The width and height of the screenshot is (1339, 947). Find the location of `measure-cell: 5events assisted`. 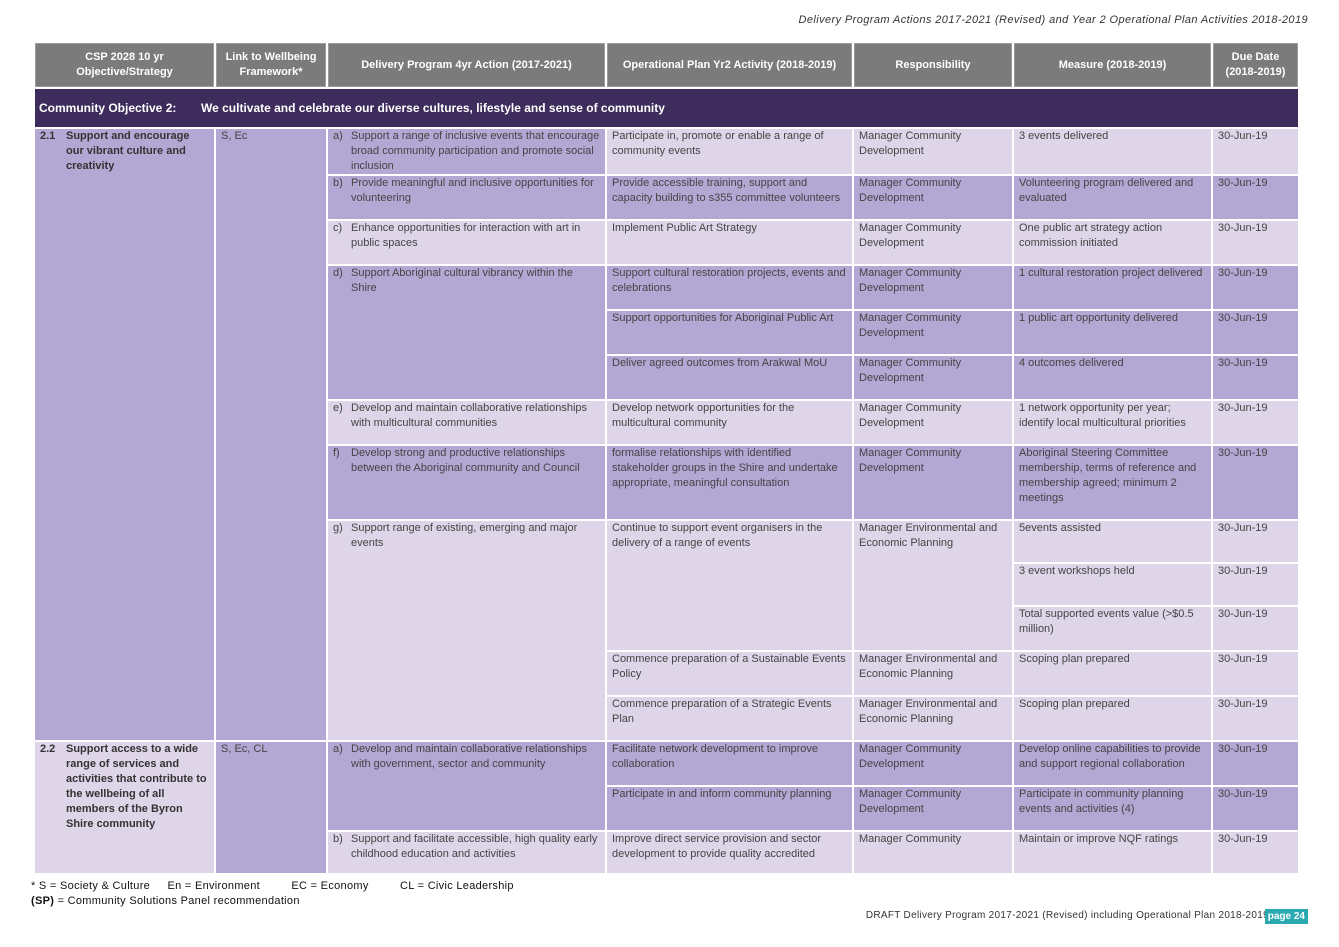

measure-cell: 5events assisted is located at coordinates (1112, 541).